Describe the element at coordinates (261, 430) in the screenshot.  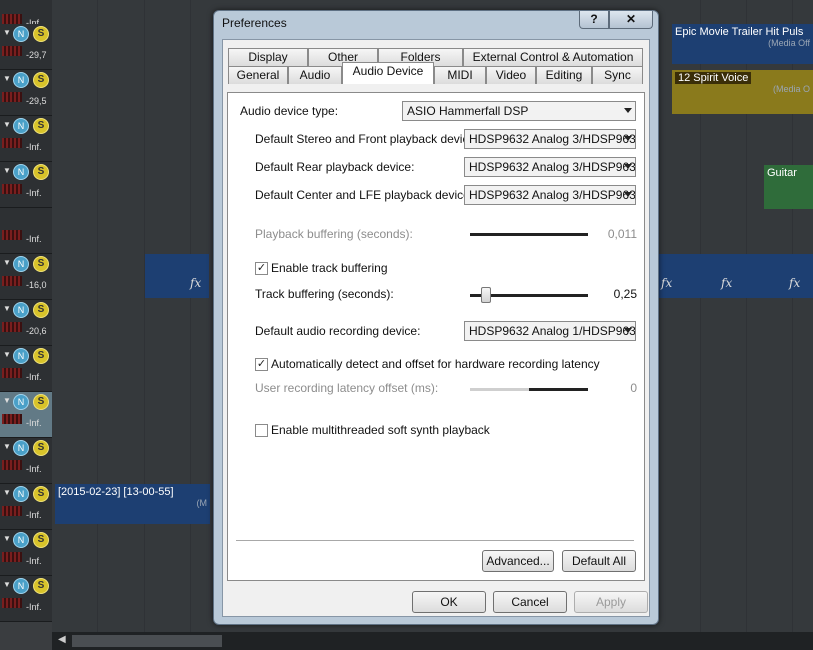
I see `multithread-synth-checkbox` at that location.